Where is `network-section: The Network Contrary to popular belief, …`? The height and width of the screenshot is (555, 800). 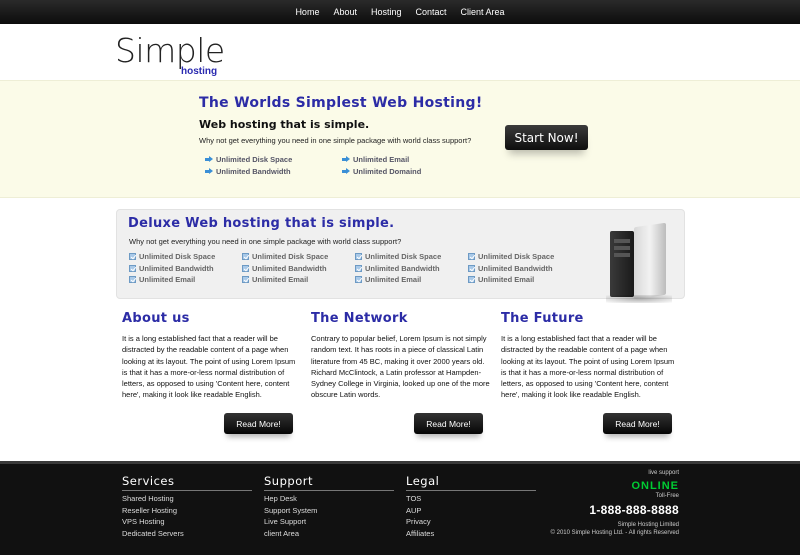 network-section: The Network Contrary to popular belief, … is located at coordinates (401, 356).